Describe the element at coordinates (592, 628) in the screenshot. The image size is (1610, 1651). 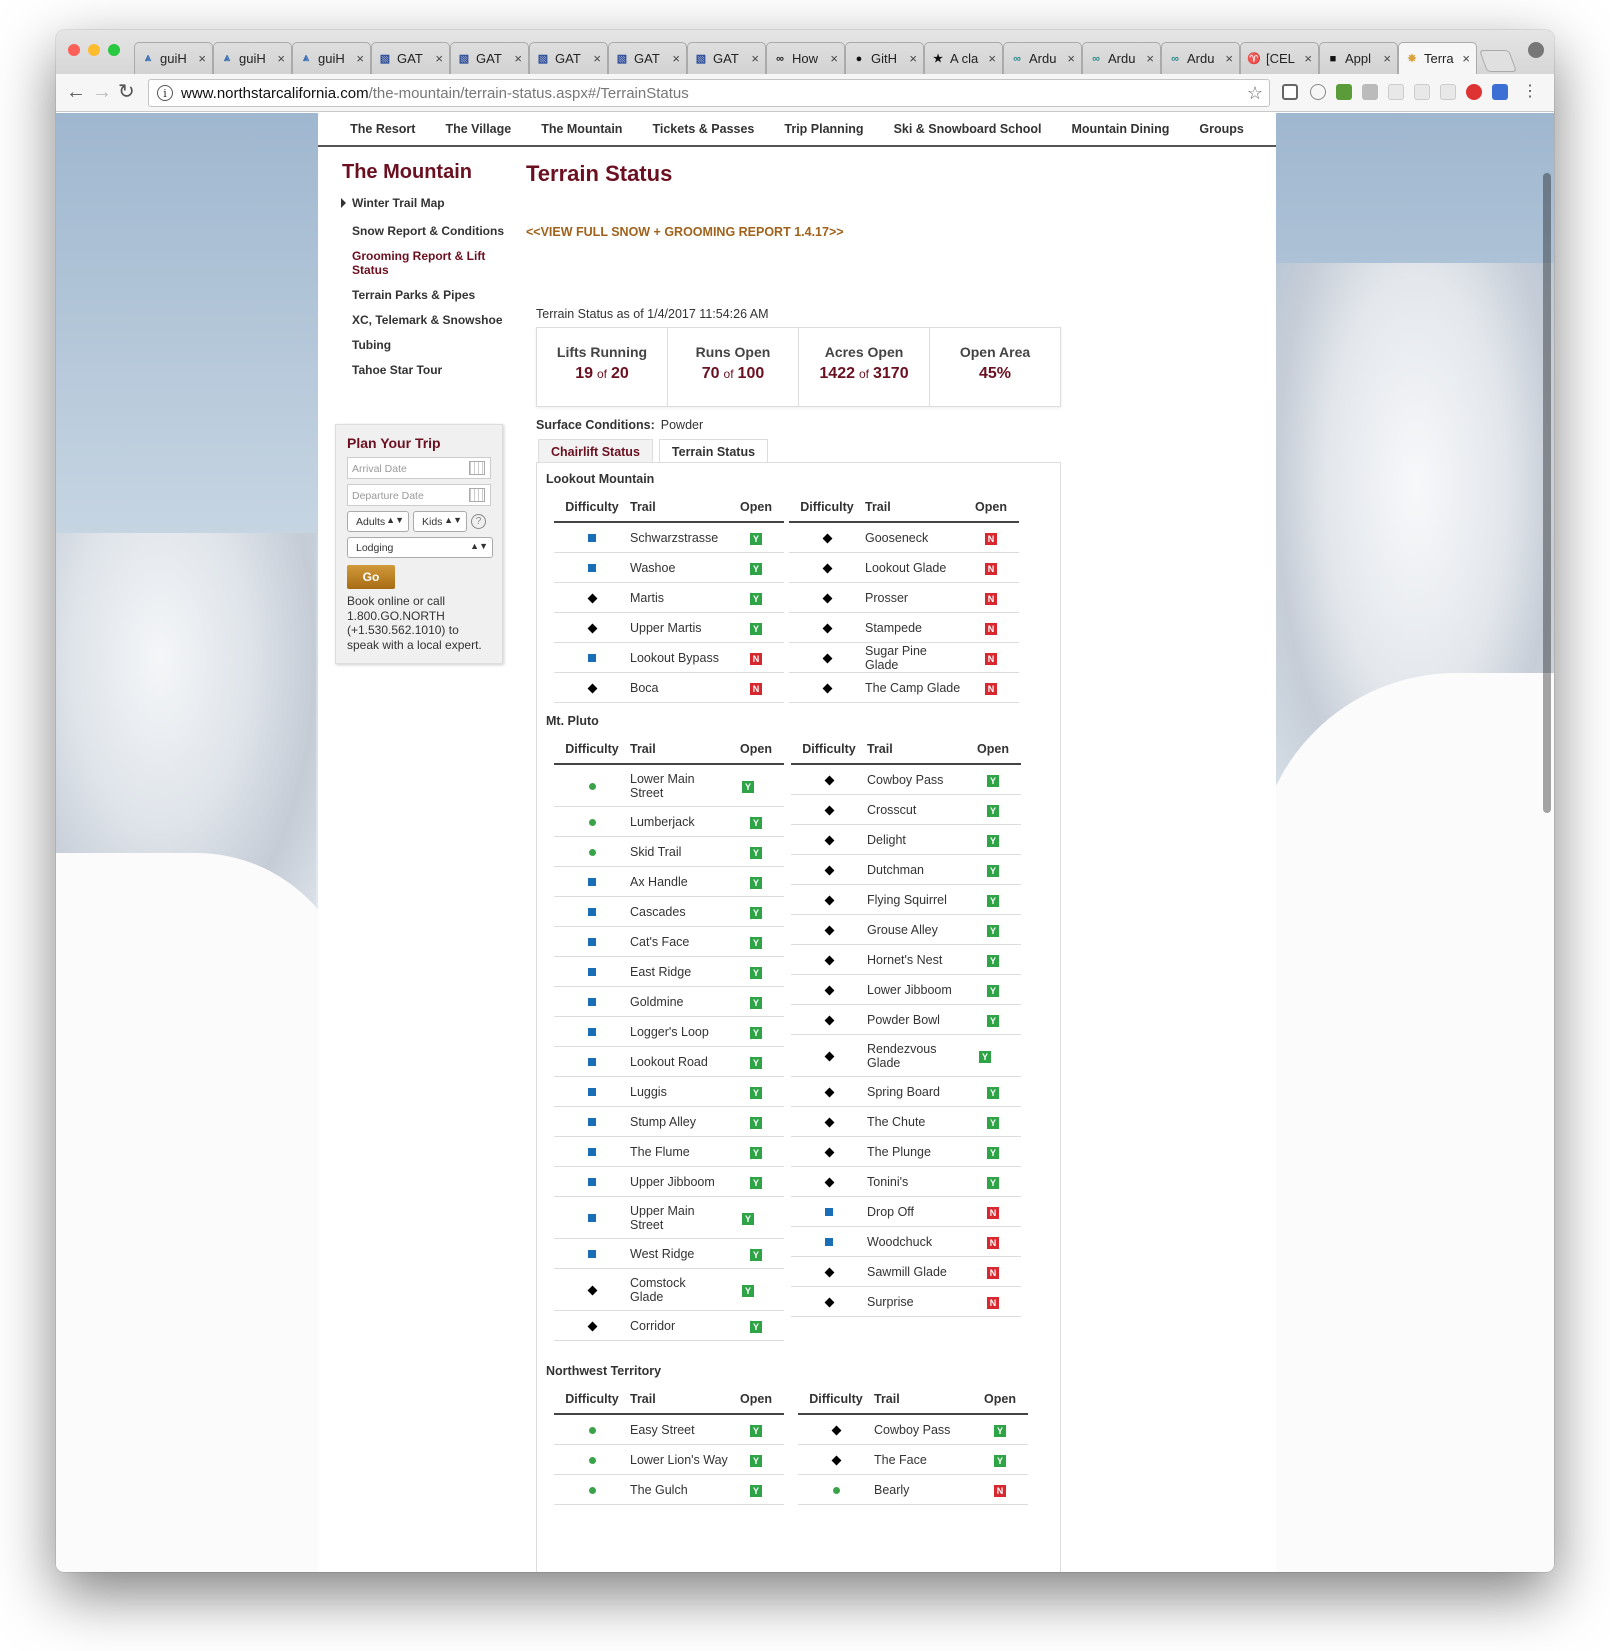
I see `black-diamond-icon` at that location.